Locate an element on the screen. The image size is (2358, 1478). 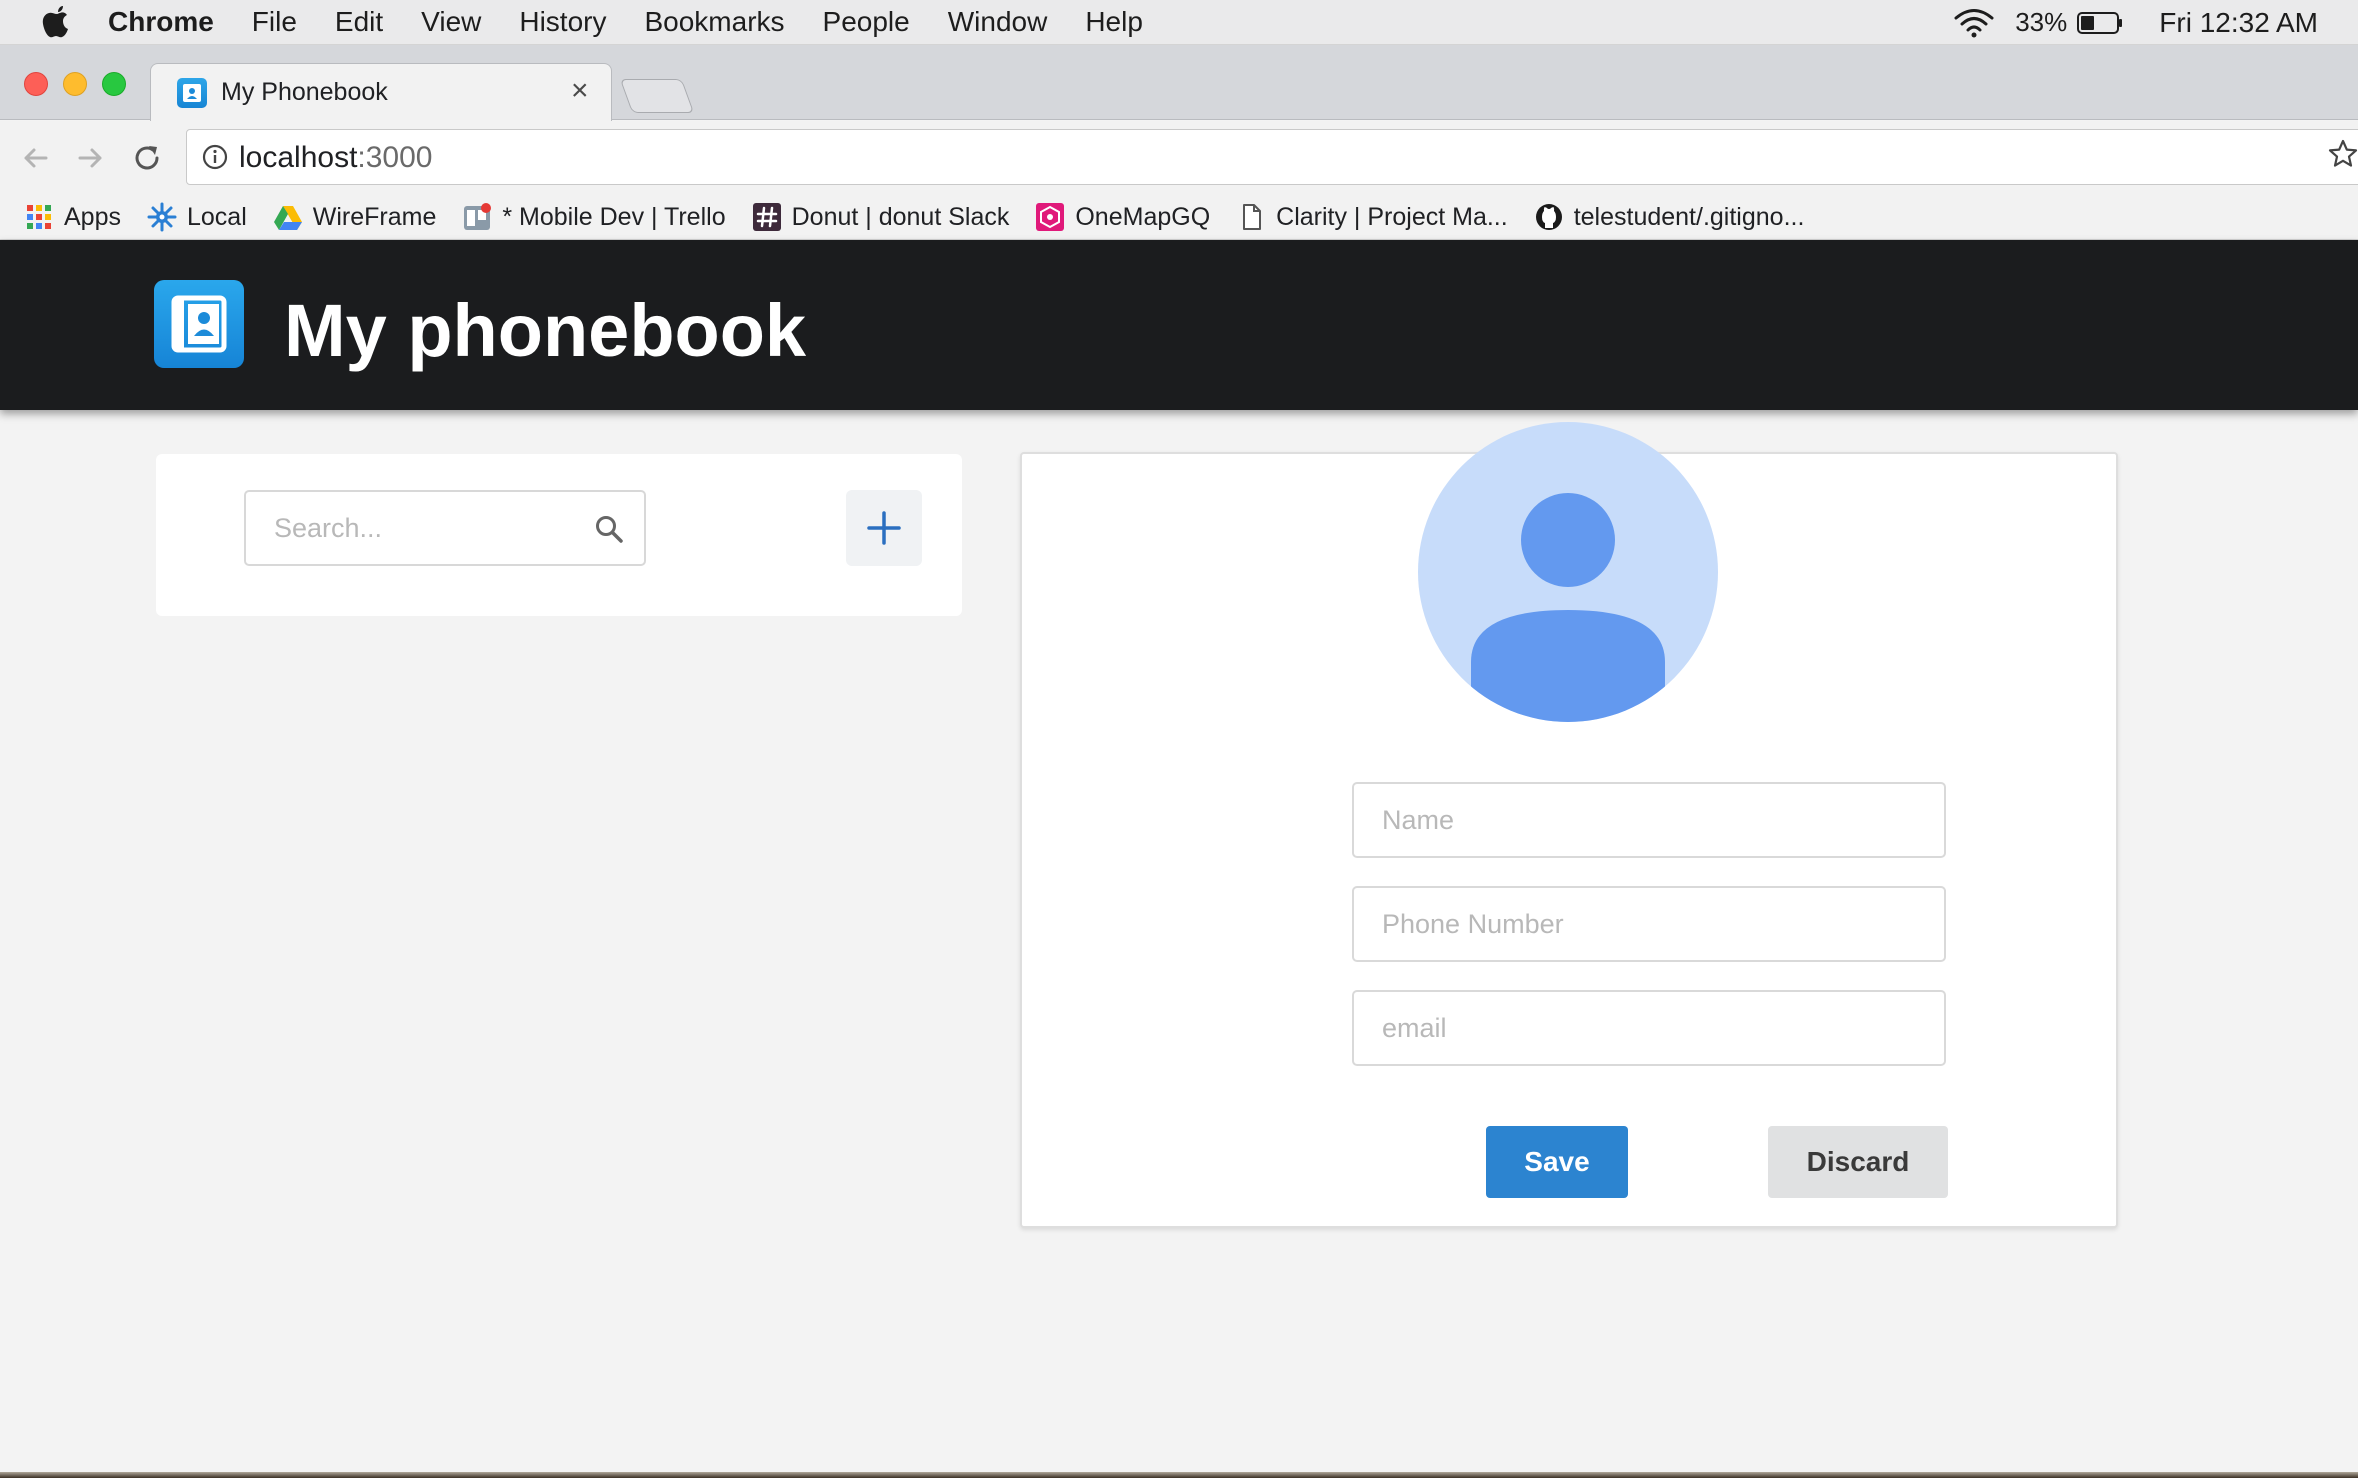
menu-people: People is located at coordinates (866, 22).